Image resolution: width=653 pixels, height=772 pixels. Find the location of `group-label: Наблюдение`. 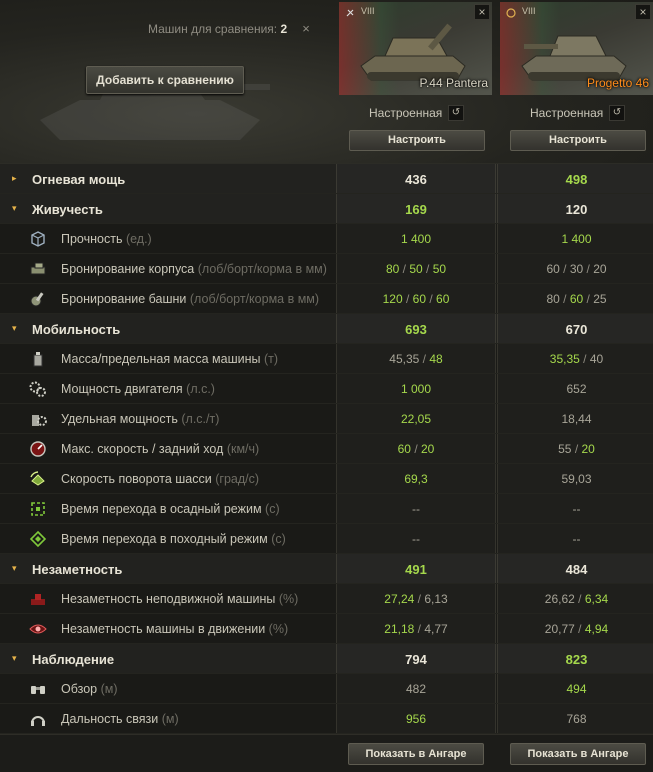

group-label: Наблюдение is located at coordinates (73, 659).